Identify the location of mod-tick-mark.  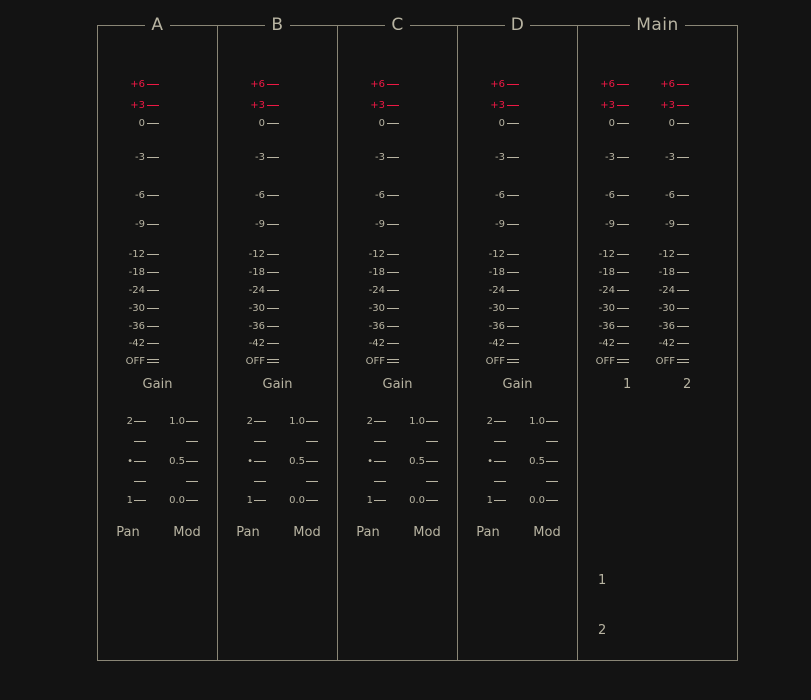
(432, 421).